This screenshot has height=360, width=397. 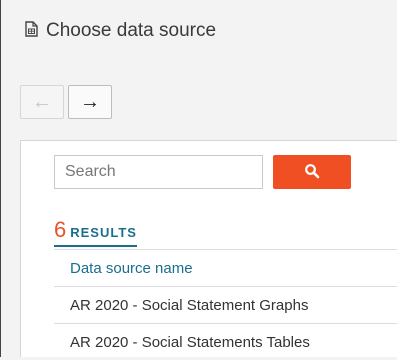 What do you see at coordinates (66, 102) in the screenshot?
I see `navigation-buttons: ← →` at bounding box center [66, 102].